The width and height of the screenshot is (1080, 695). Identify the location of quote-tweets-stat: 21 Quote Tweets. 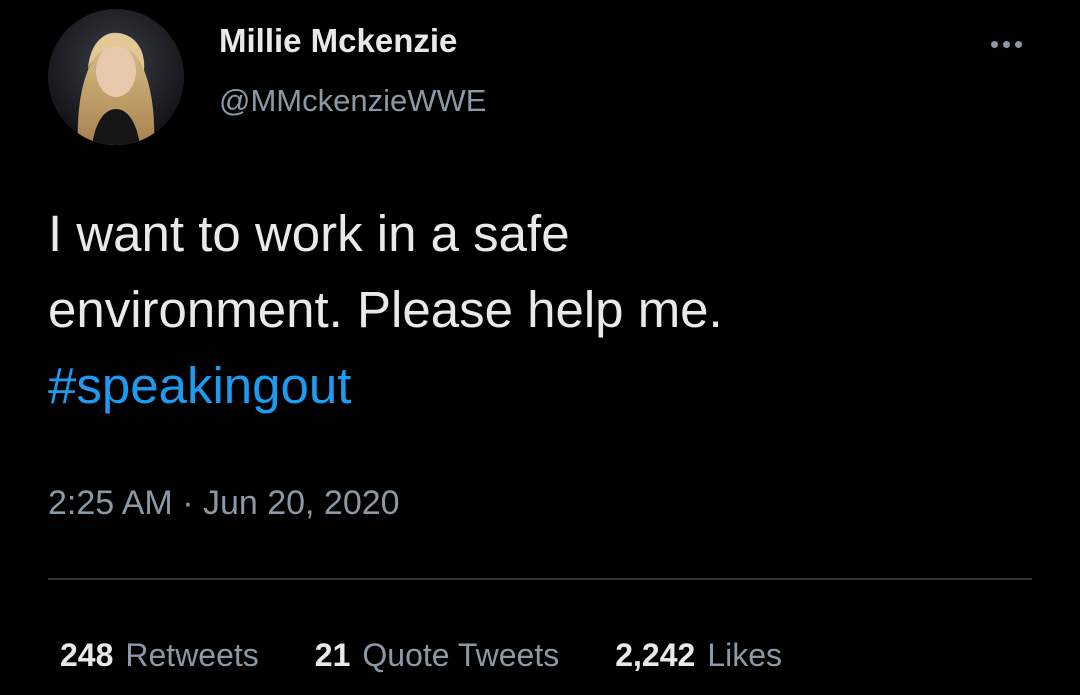
(437, 655).